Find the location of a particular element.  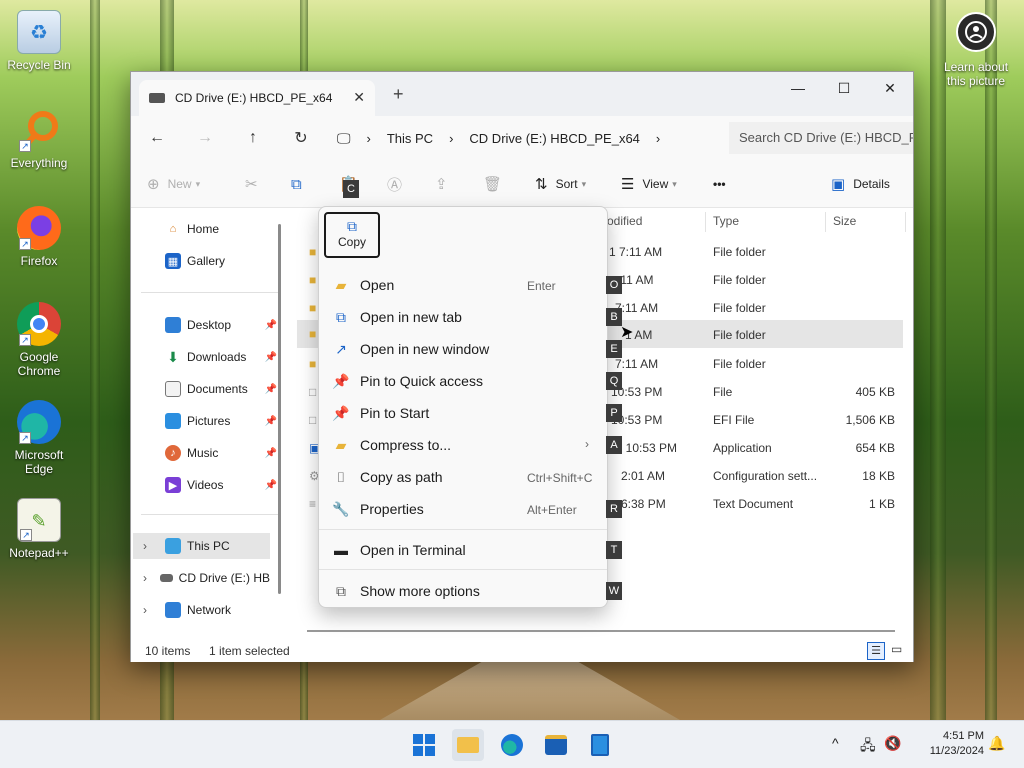

column-header-size: Size is located at coordinates (844, 221).